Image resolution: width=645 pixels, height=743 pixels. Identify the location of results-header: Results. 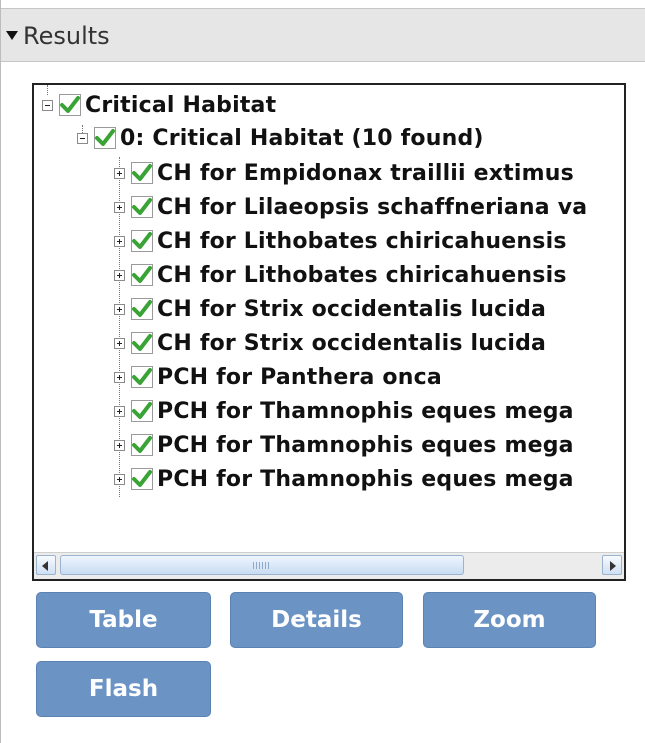
(323, 35).